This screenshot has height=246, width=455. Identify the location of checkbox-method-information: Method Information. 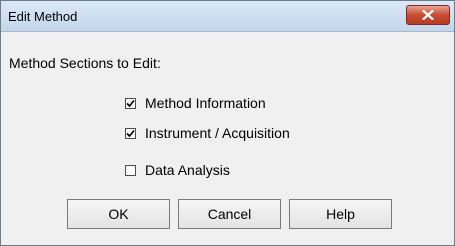
(195, 103).